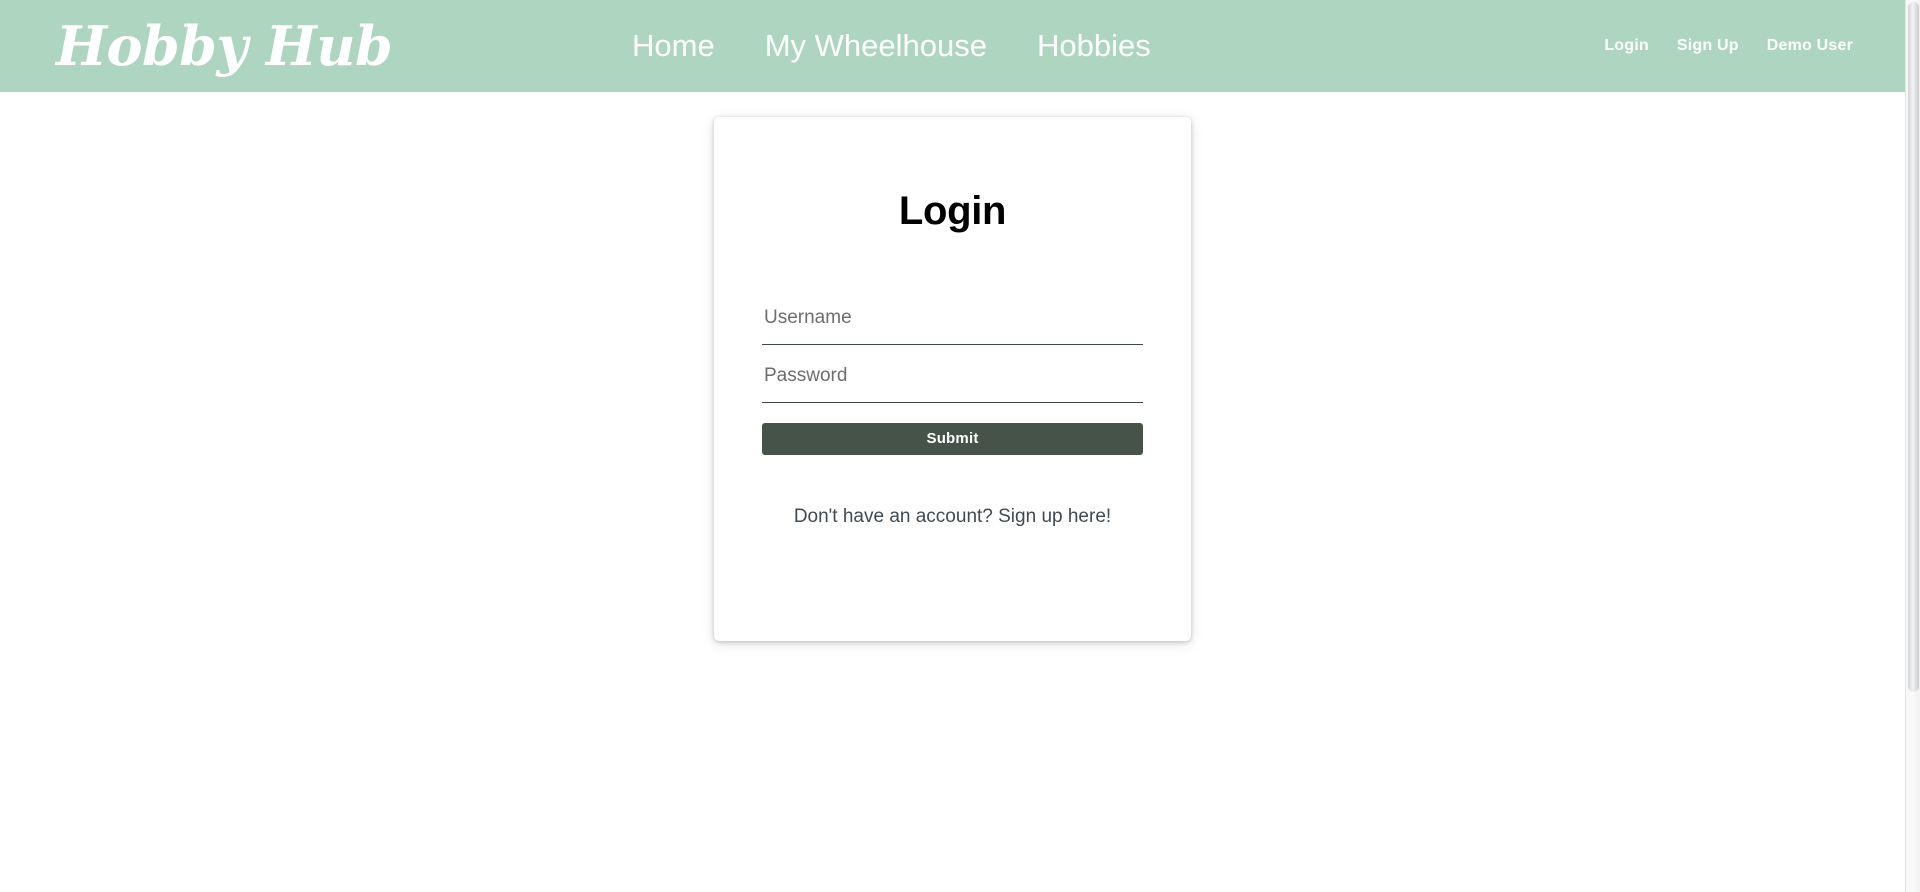 The width and height of the screenshot is (1920, 892). What do you see at coordinates (952, 211) in the screenshot?
I see `page-title: Login` at bounding box center [952, 211].